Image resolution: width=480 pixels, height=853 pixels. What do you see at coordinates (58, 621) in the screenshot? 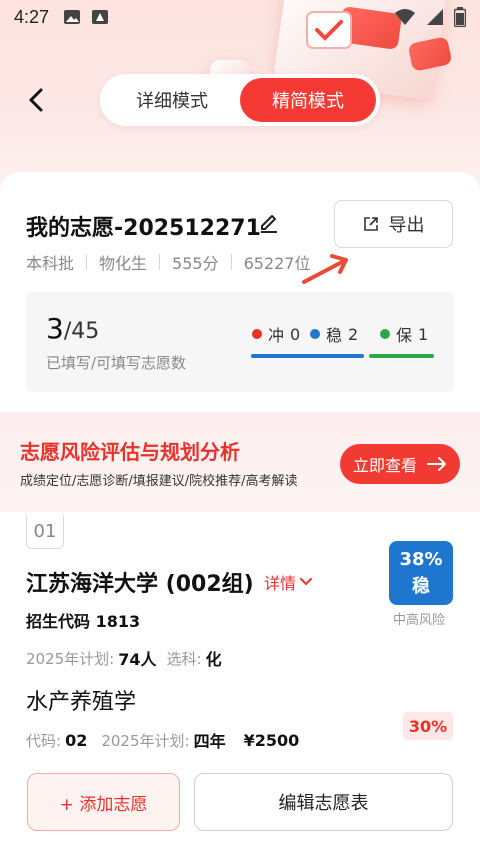
I see `enroll-code-label: 招生代码` at bounding box center [58, 621].